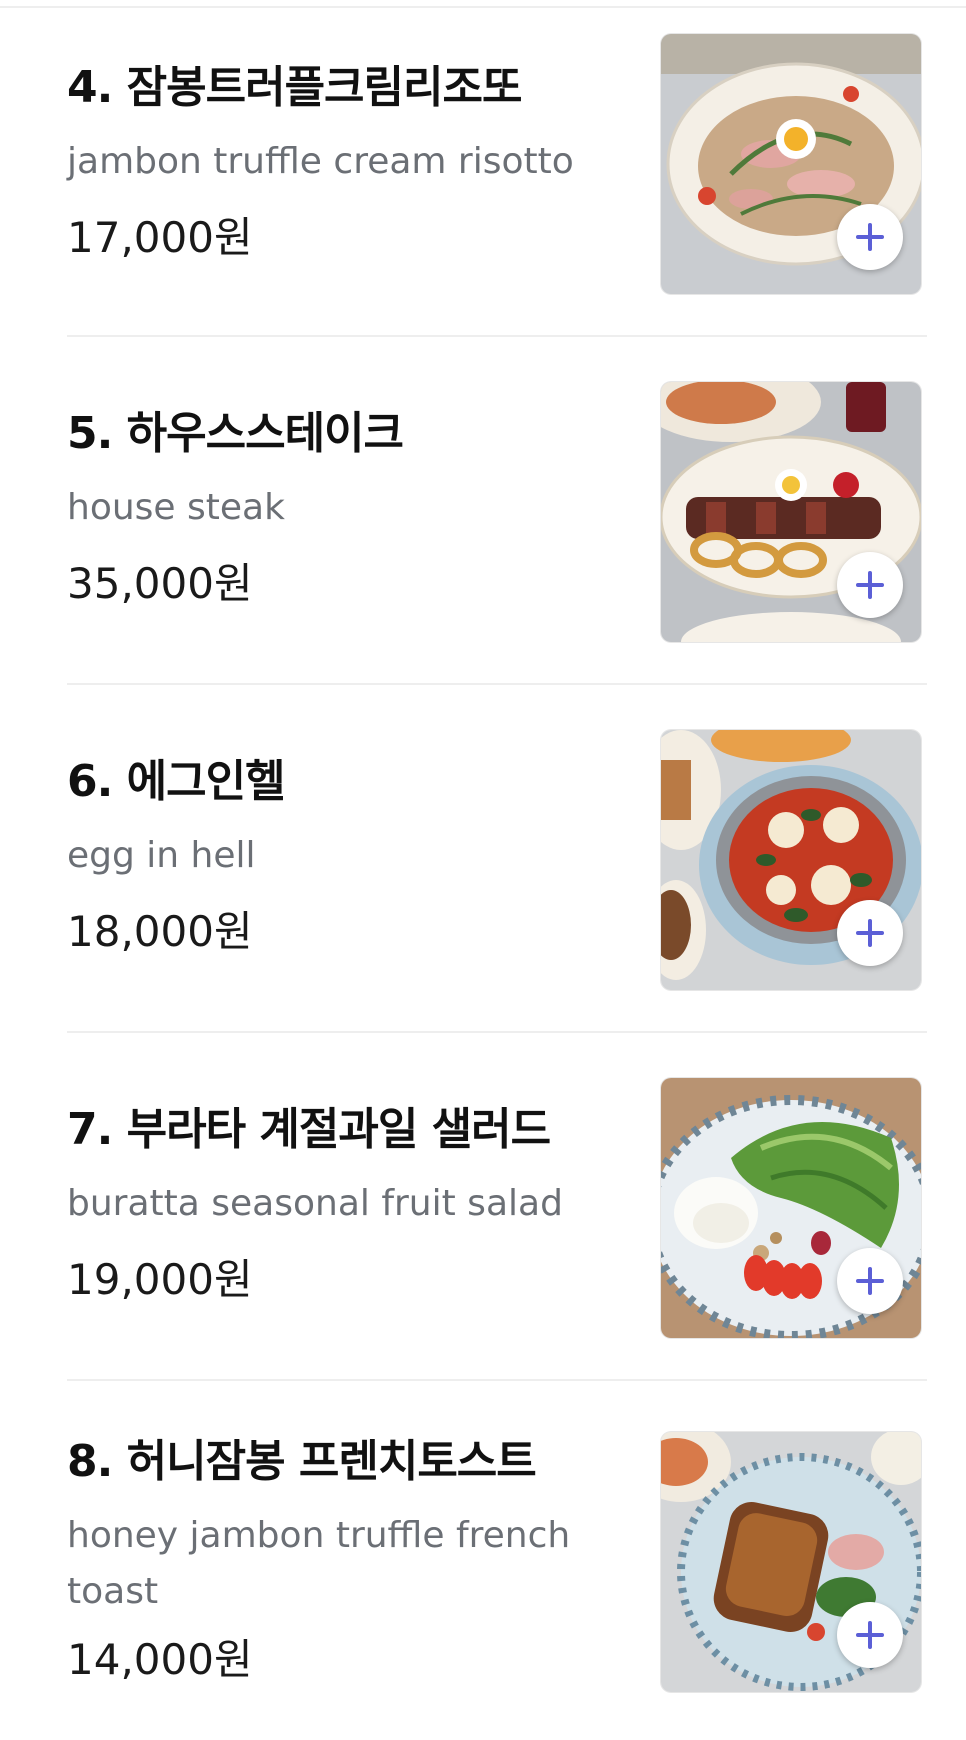  Describe the element at coordinates (160, 931) in the screenshot. I see `menu-item-price: 18,000원` at that location.